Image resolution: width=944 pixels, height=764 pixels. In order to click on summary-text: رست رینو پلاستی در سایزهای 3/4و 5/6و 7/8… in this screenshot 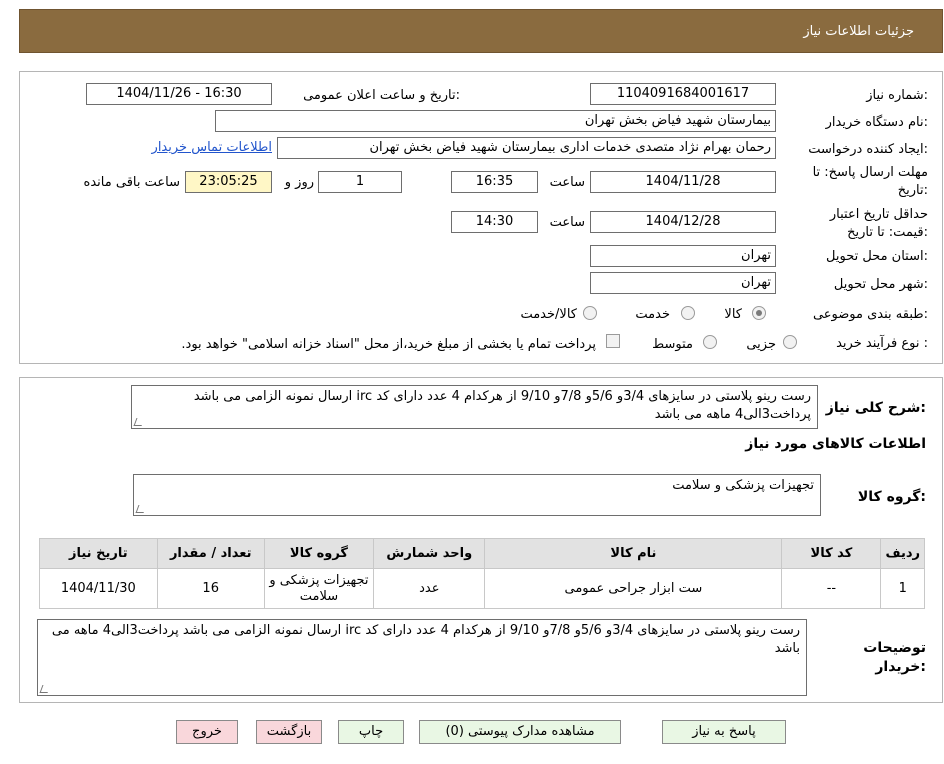, I will do `click(502, 405)`.